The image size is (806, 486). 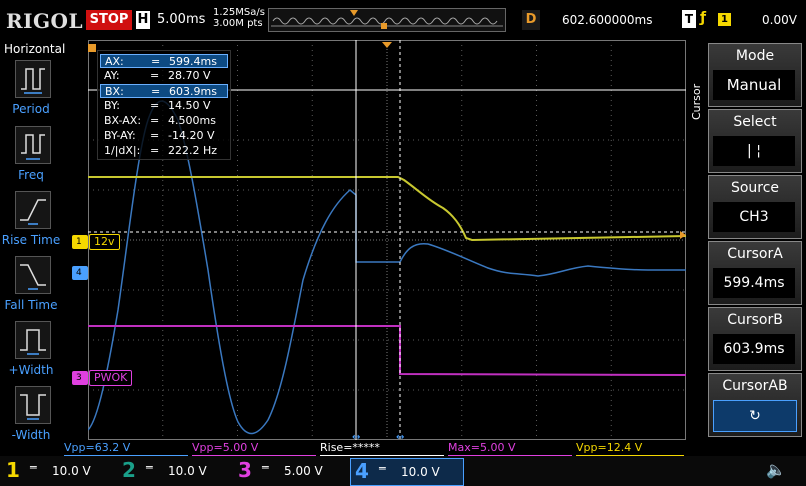 What do you see at coordinates (33, 79) in the screenshot?
I see `period-icon` at bounding box center [33, 79].